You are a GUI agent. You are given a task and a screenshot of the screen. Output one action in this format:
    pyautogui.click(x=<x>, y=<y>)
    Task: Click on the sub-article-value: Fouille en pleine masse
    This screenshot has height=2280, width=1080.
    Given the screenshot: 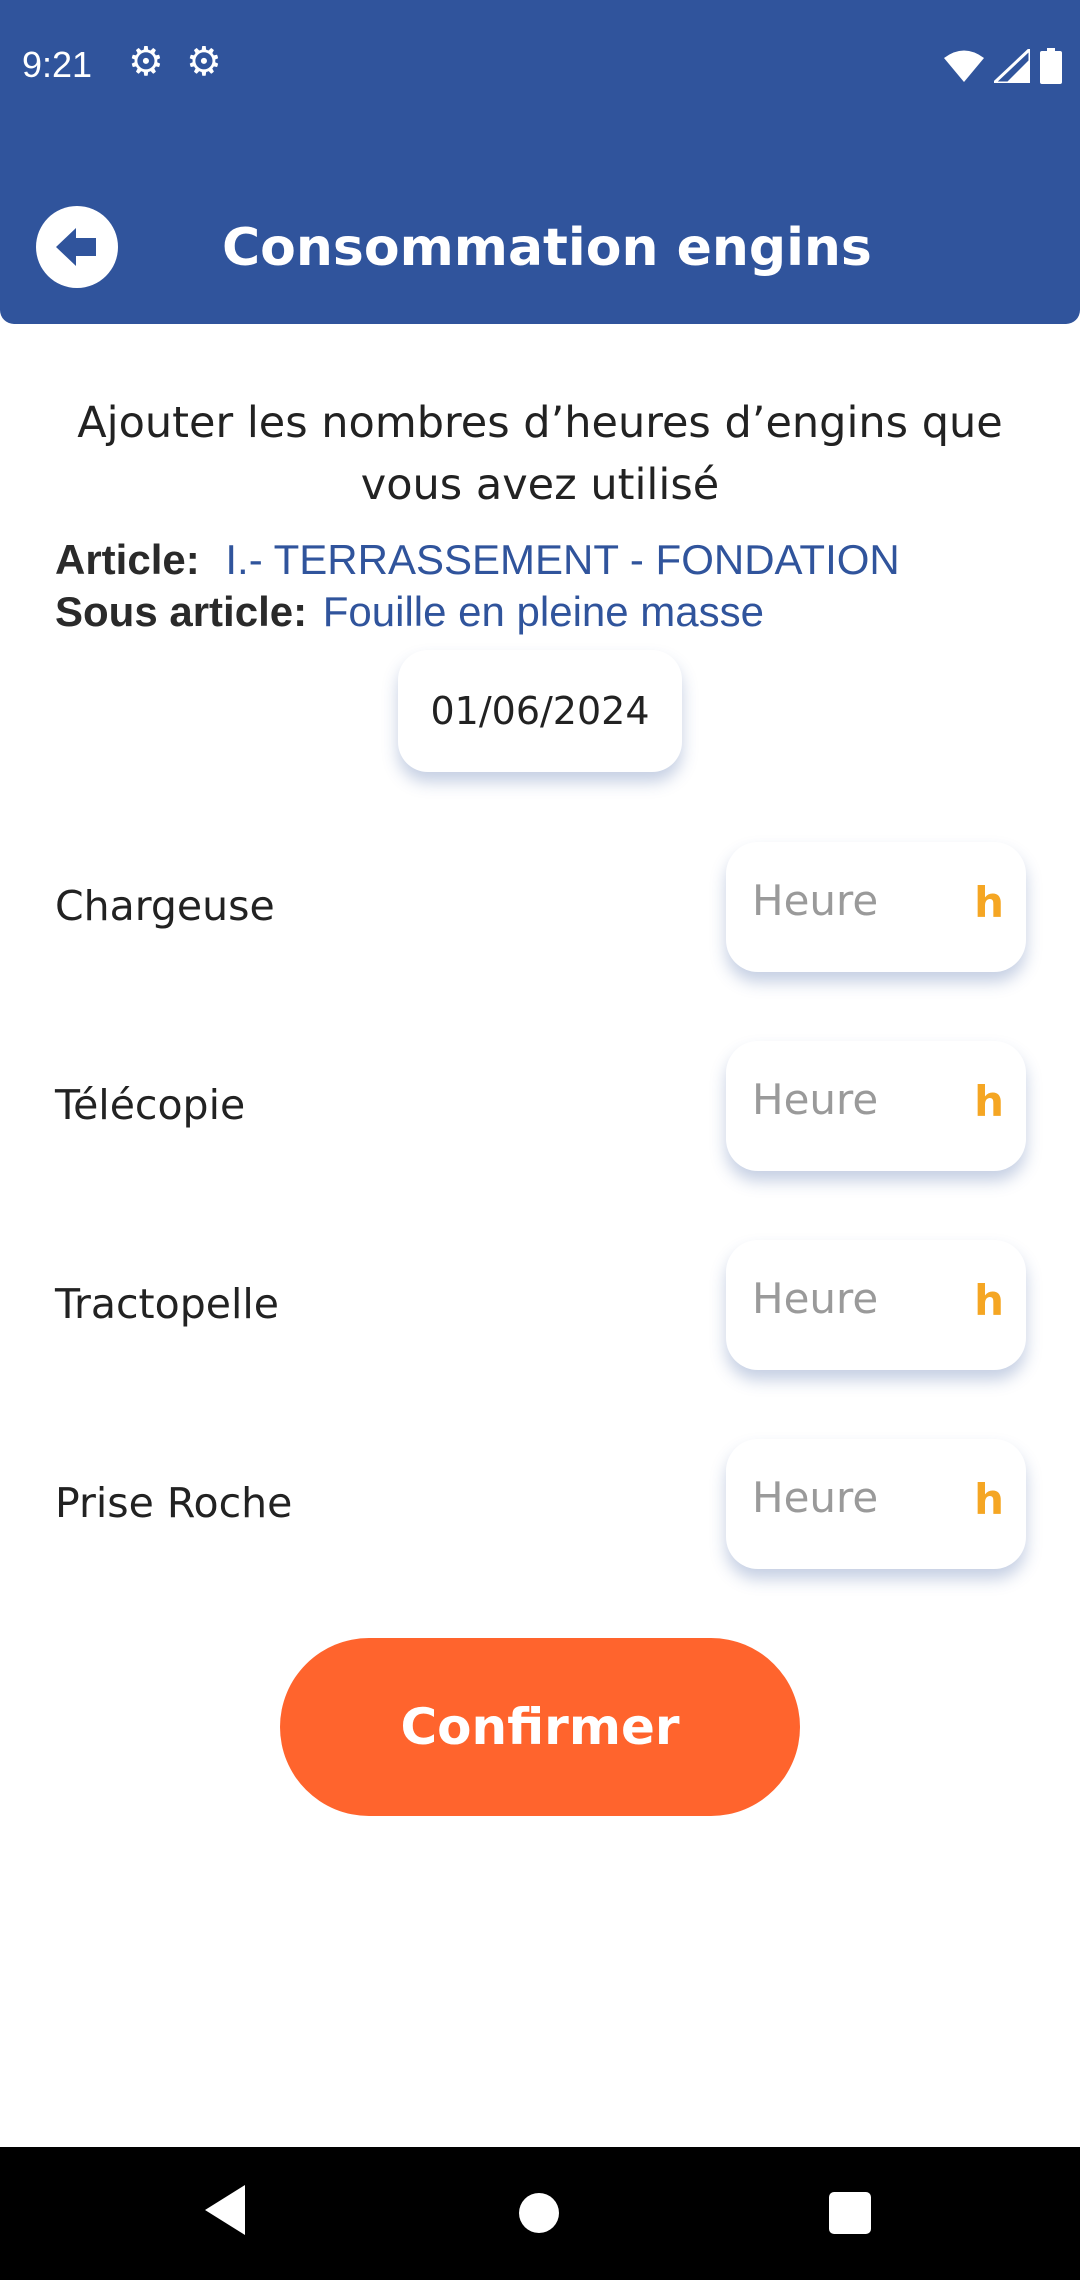 What is the action you would take?
    pyautogui.click(x=543, y=611)
    